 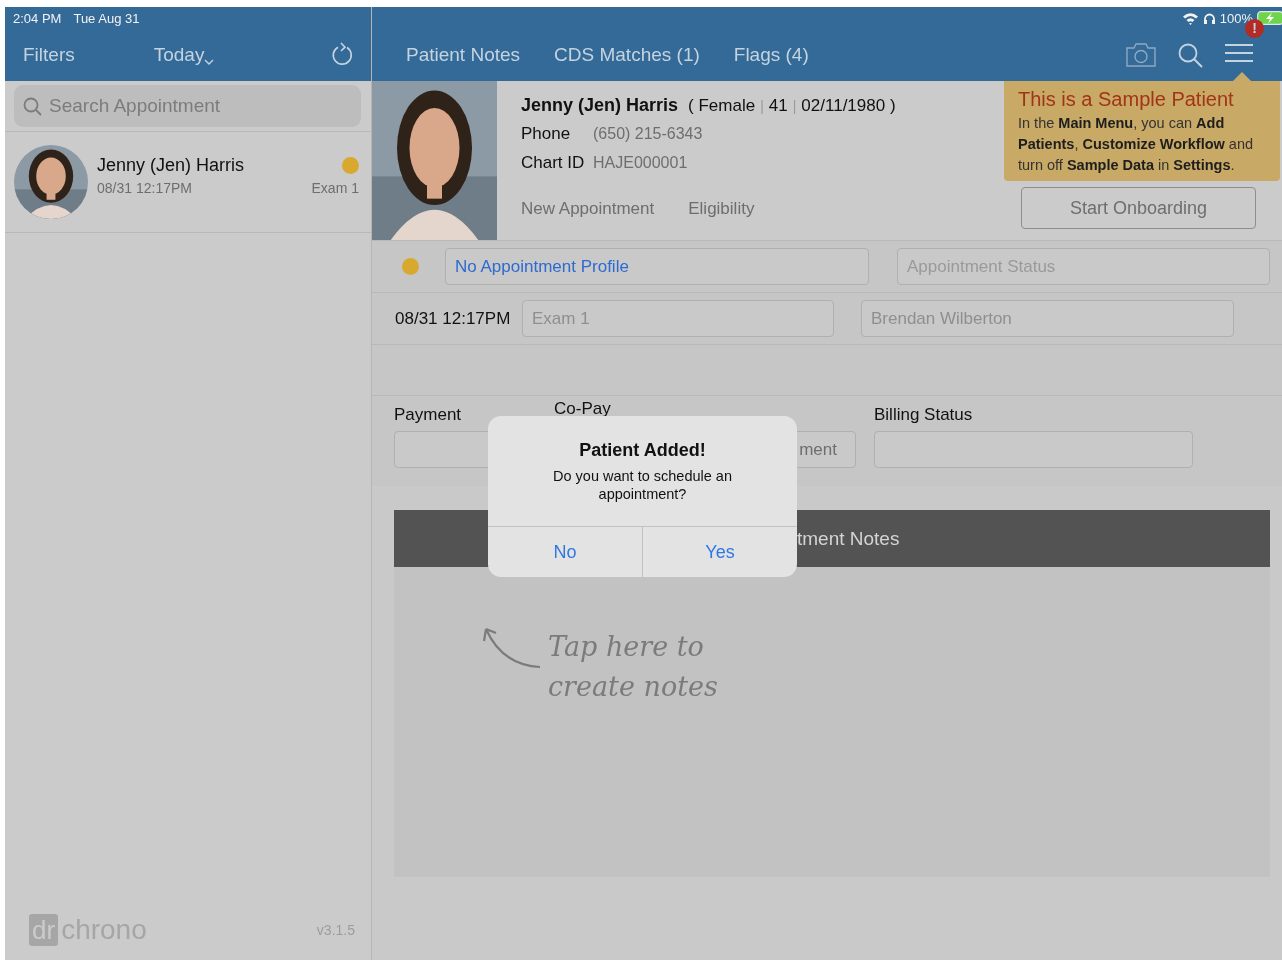 I want to click on dialog-title: Patient Added!, so click(x=642, y=450).